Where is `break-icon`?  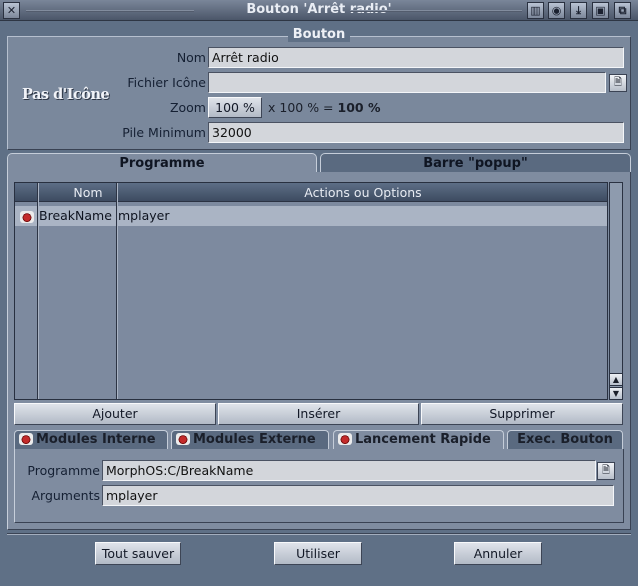
break-icon is located at coordinates (28, 216).